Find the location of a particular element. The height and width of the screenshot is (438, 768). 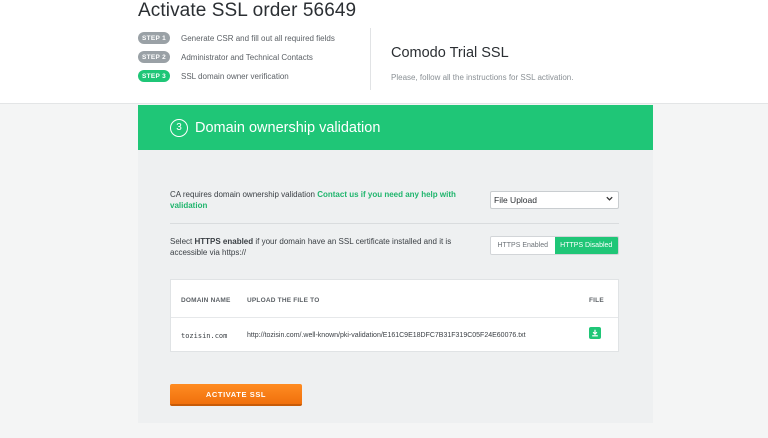

step-item-3: STEP 3 SSL domain owner verification is located at coordinates (236, 76).